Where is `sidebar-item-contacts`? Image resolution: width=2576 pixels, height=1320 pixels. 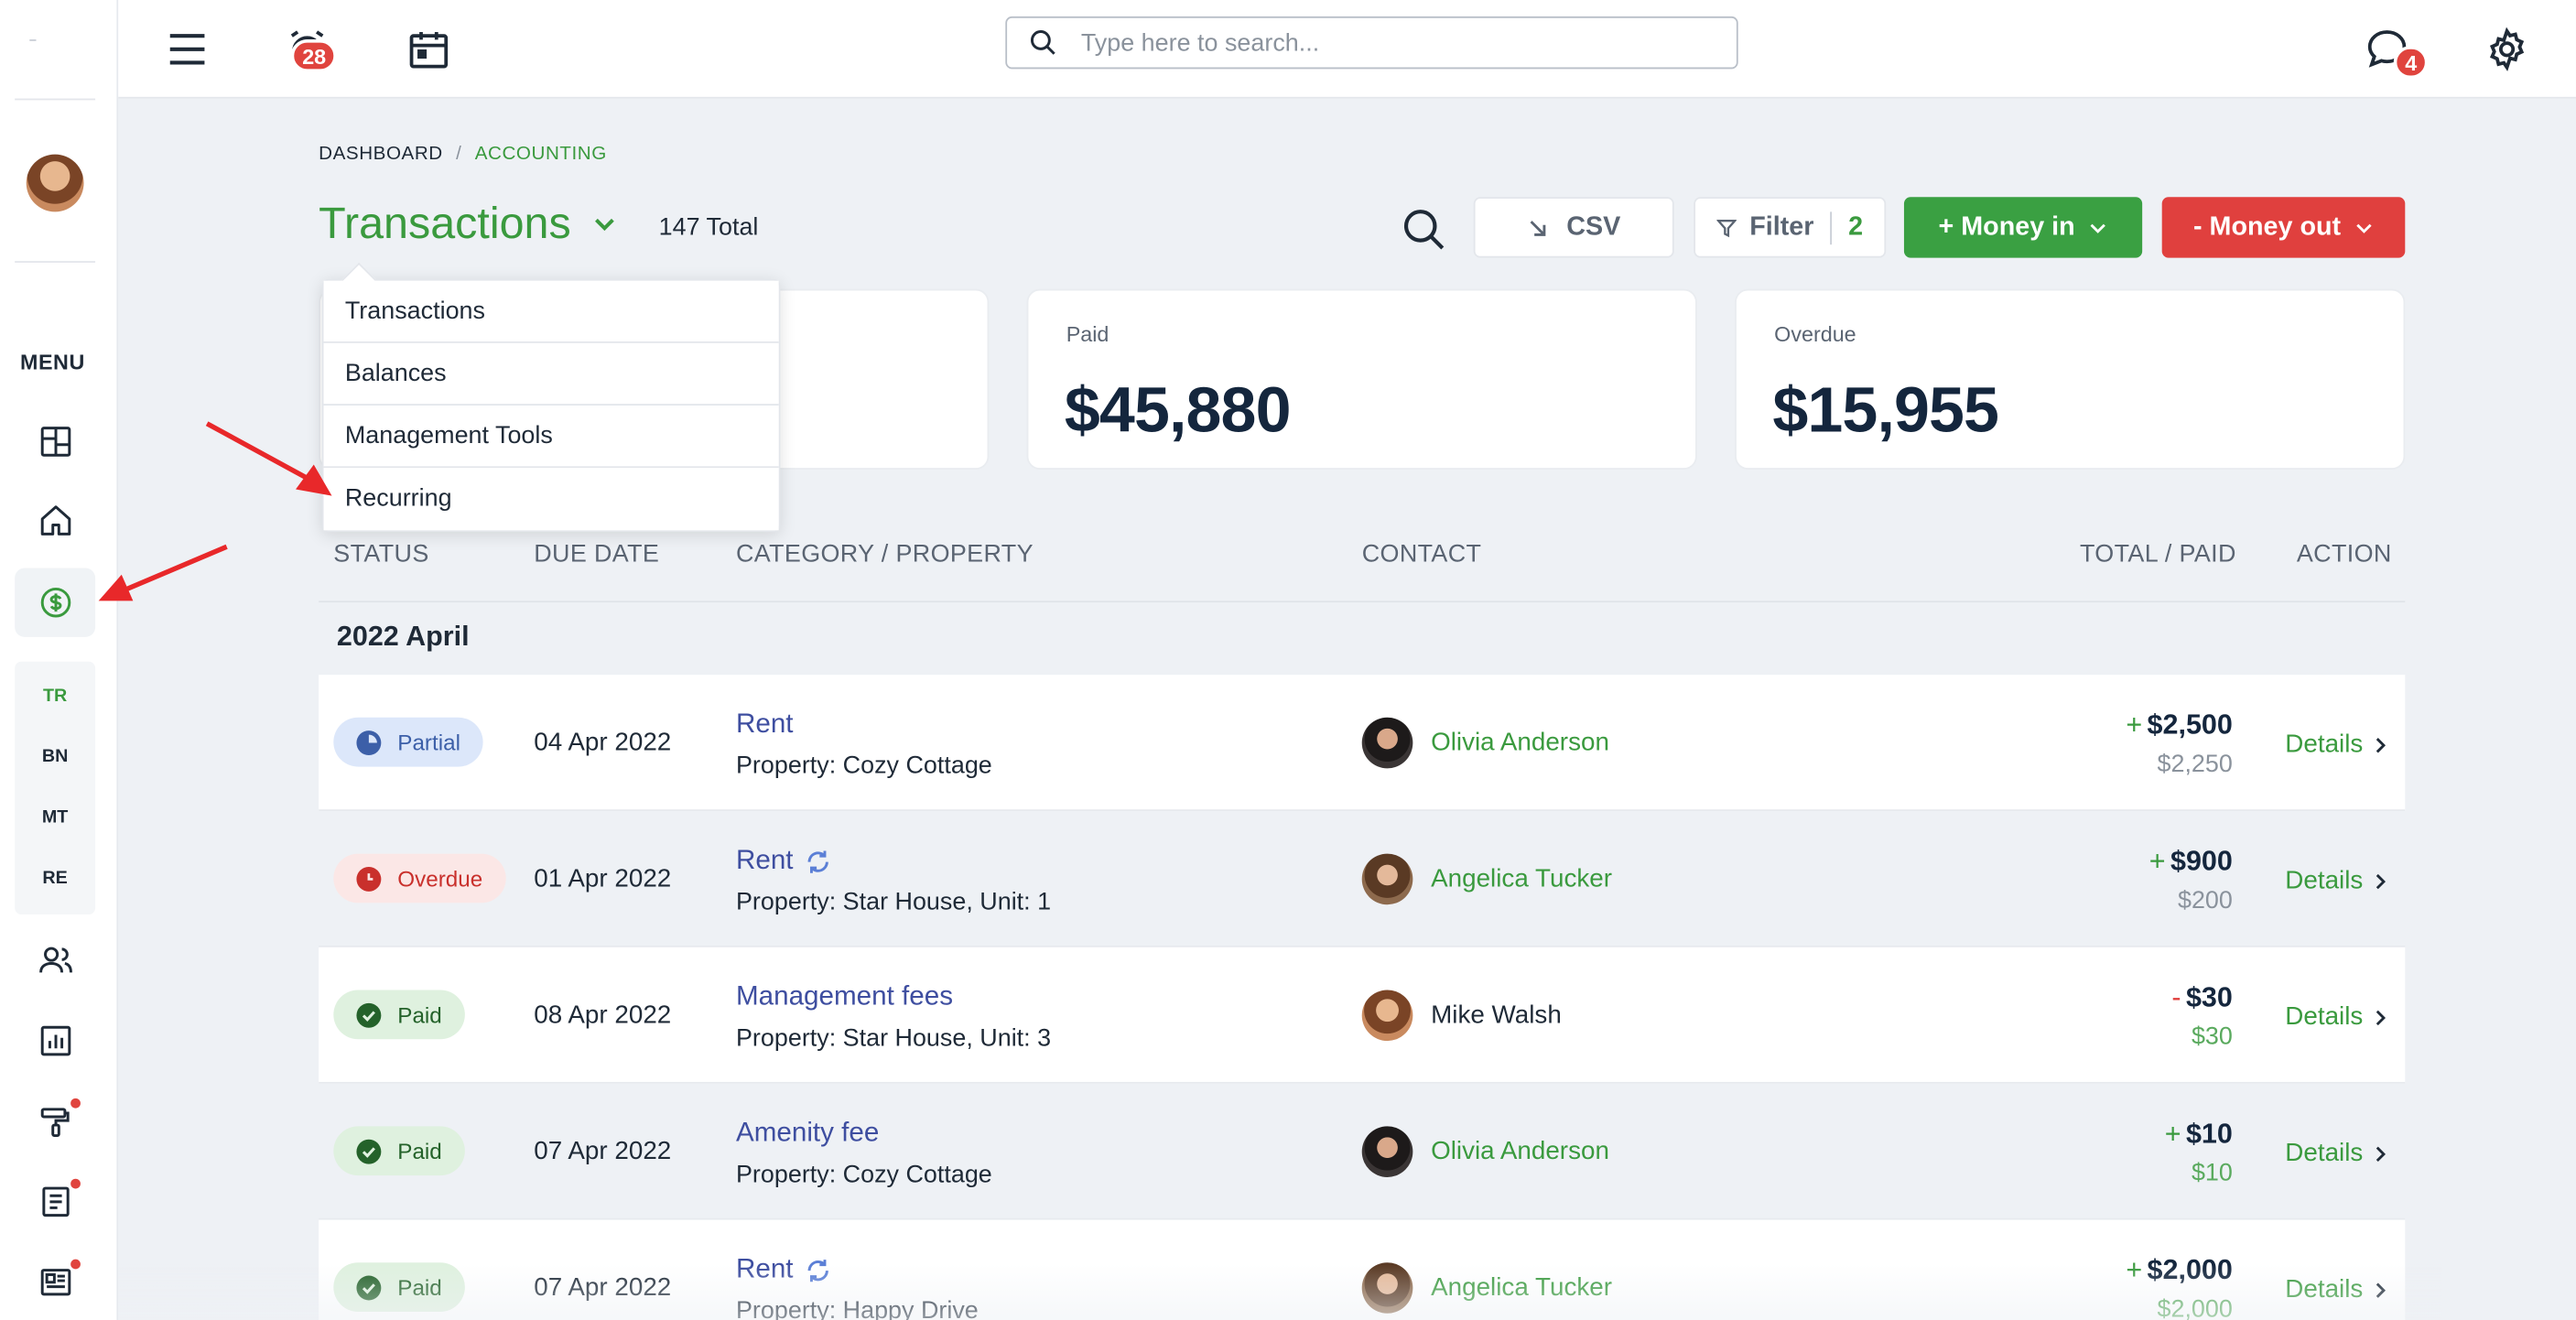 sidebar-item-contacts is located at coordinates (55, 961).